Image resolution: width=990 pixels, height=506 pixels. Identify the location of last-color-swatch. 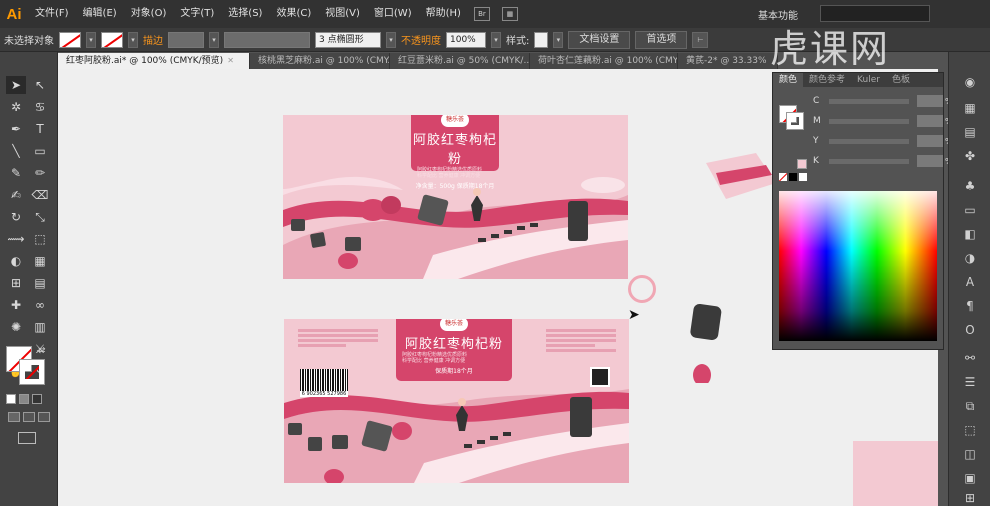
(802, 164).